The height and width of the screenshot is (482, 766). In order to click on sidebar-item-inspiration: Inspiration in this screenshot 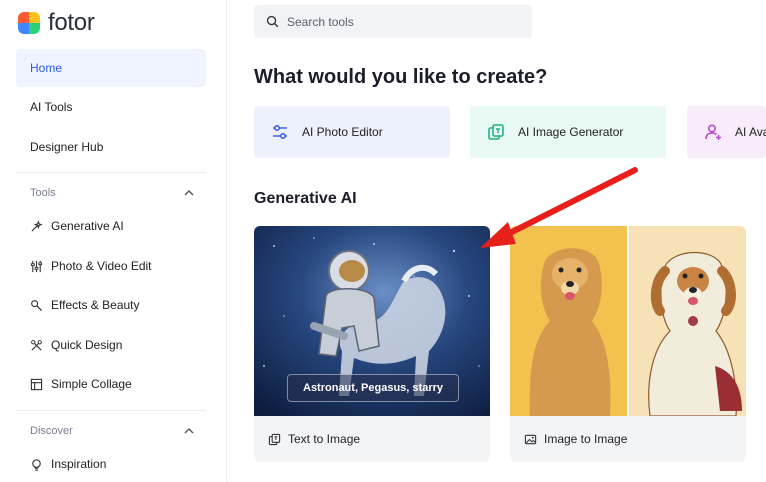, I will do `click(68, 464)`.